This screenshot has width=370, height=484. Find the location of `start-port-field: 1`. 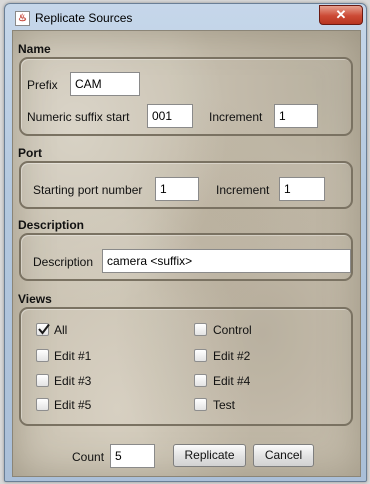

start-port-field: 1 is located at coordinates (177, 189).